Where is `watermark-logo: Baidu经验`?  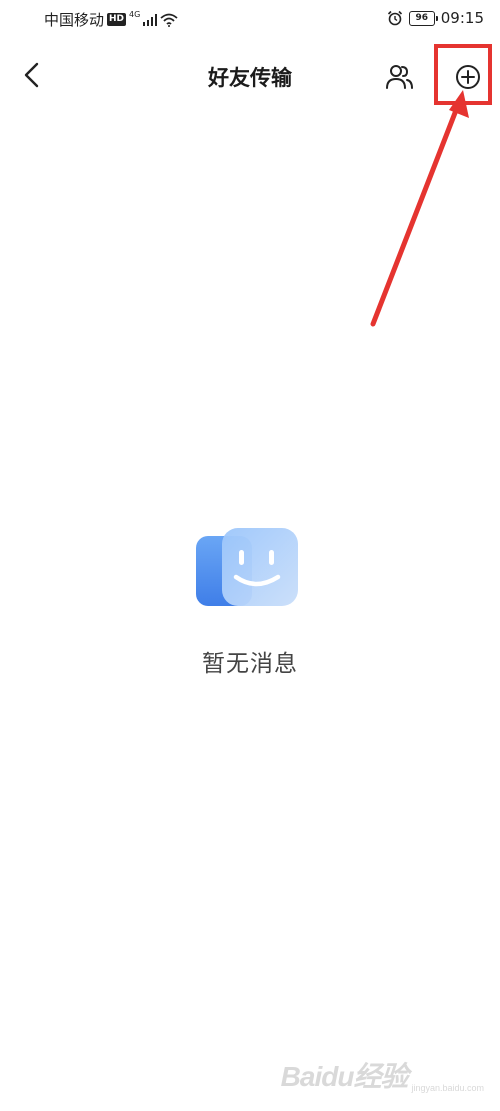
watermark-logo: Baidu经验 is located at coordinates (344, 1076).